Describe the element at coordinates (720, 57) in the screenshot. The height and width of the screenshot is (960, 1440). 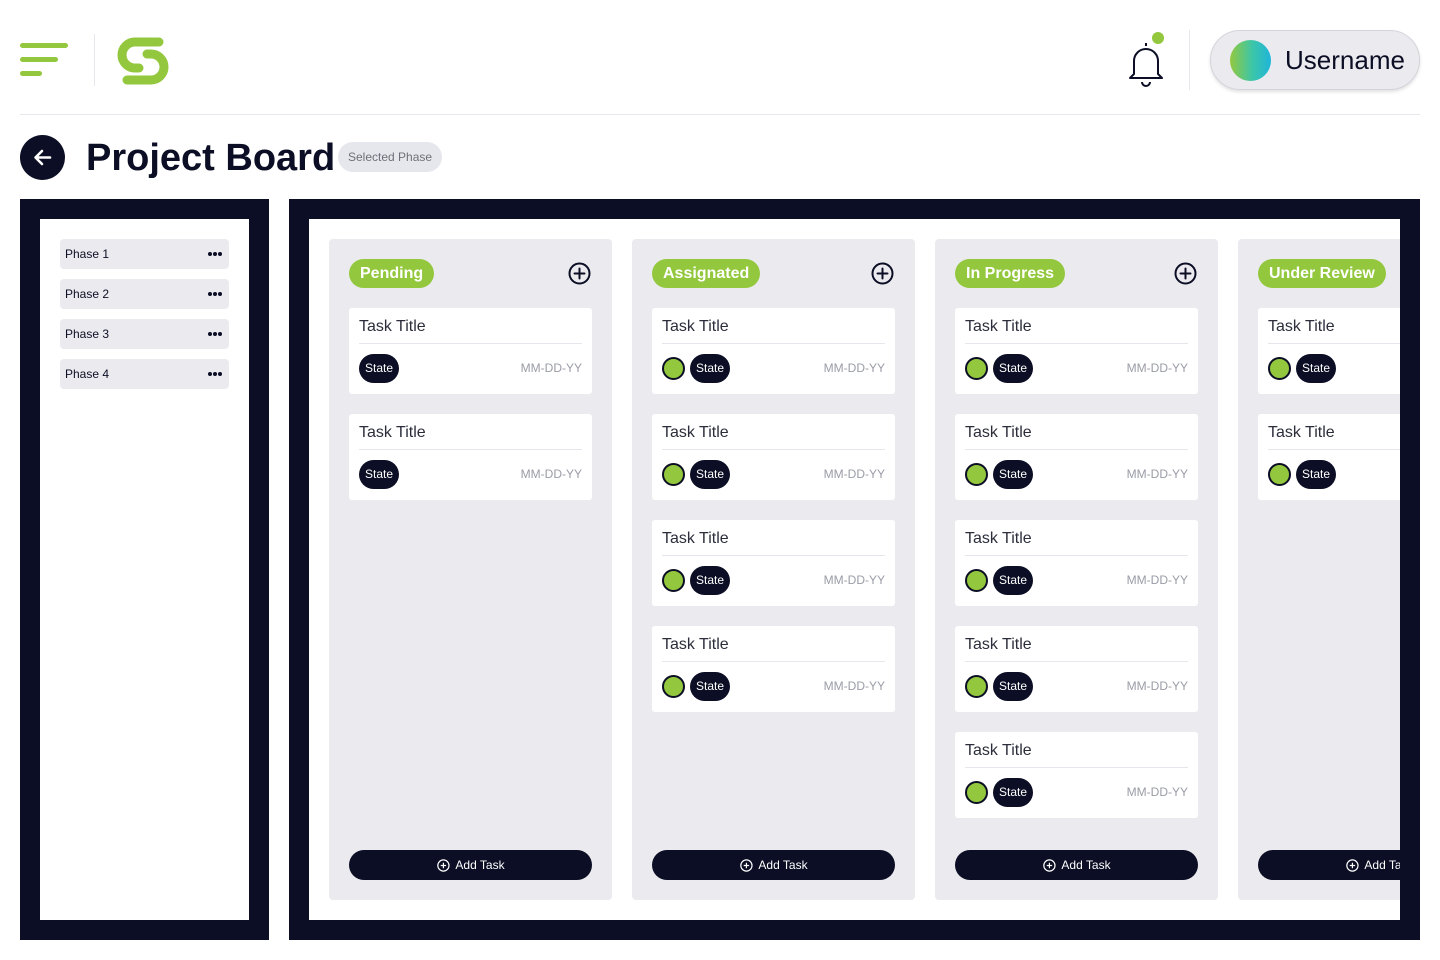
I see `top-header: Username` at that location.